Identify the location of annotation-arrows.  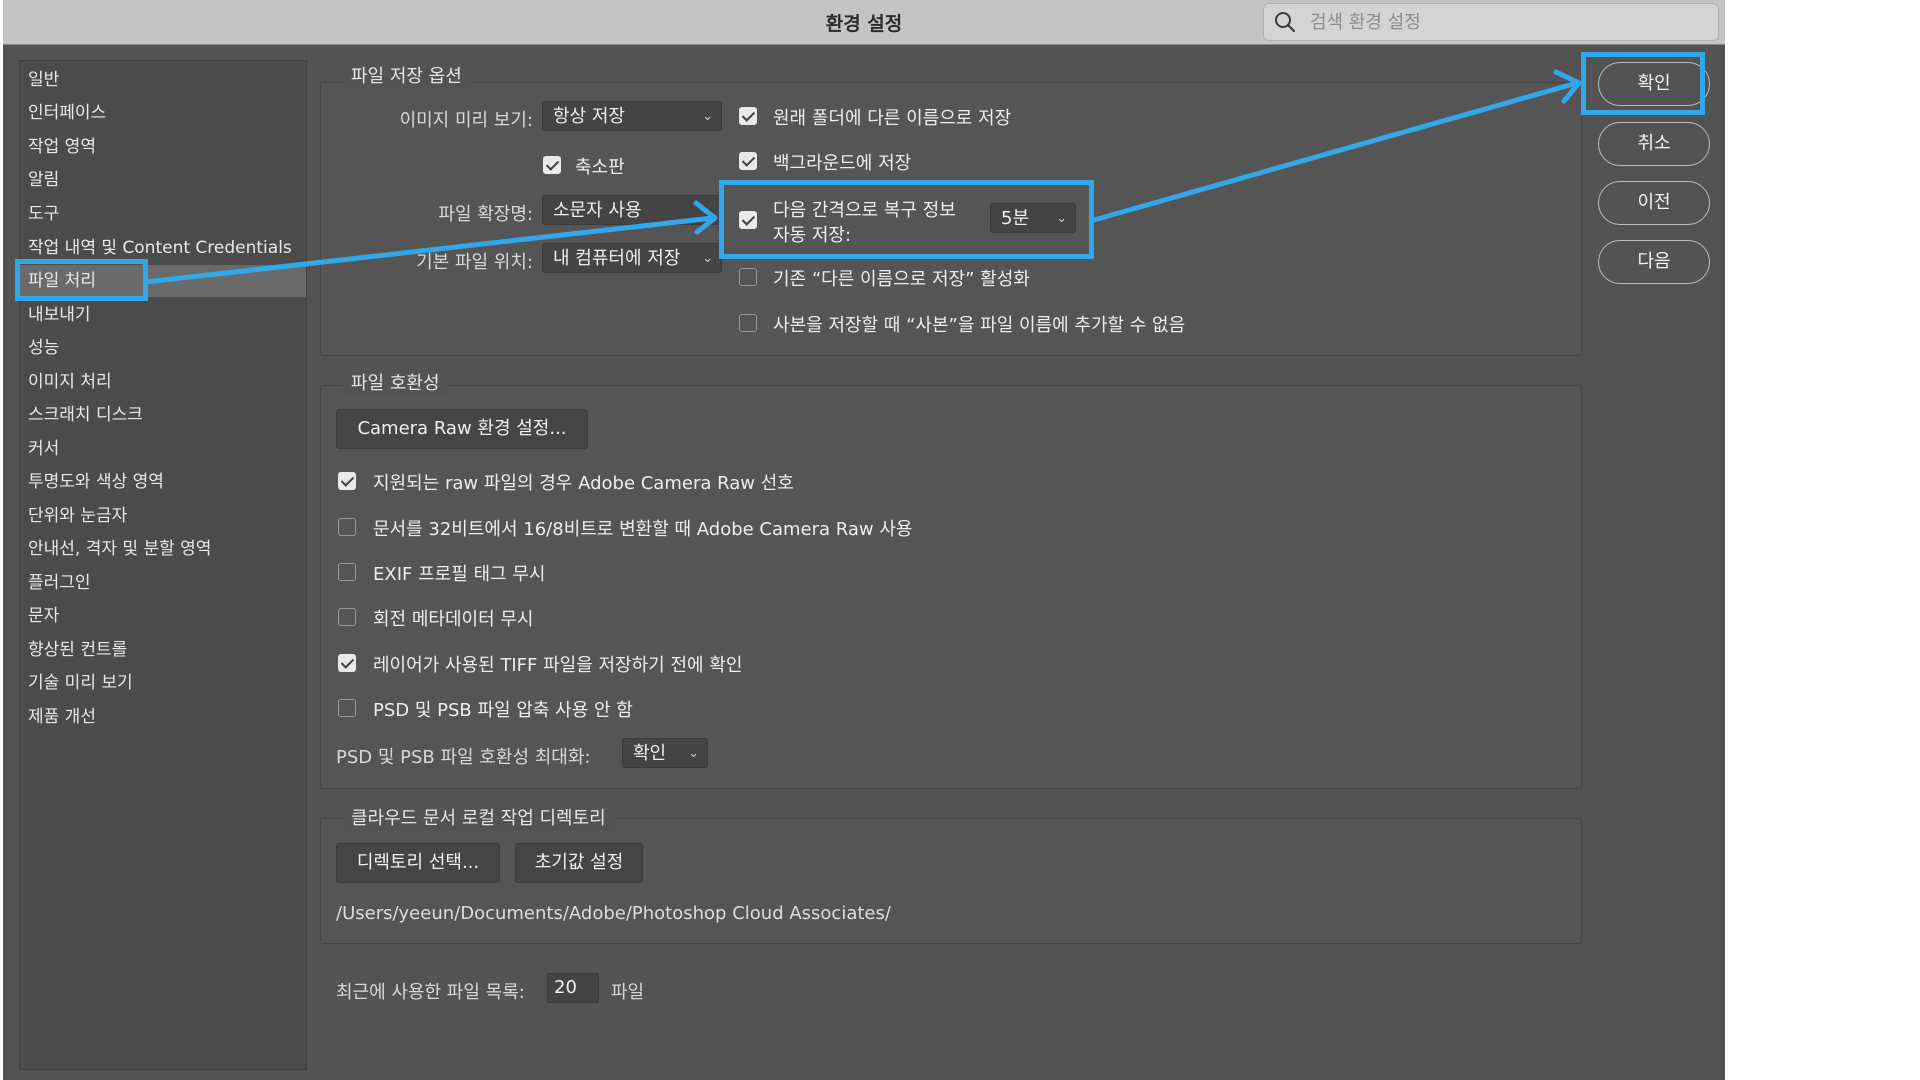
(862, 177).